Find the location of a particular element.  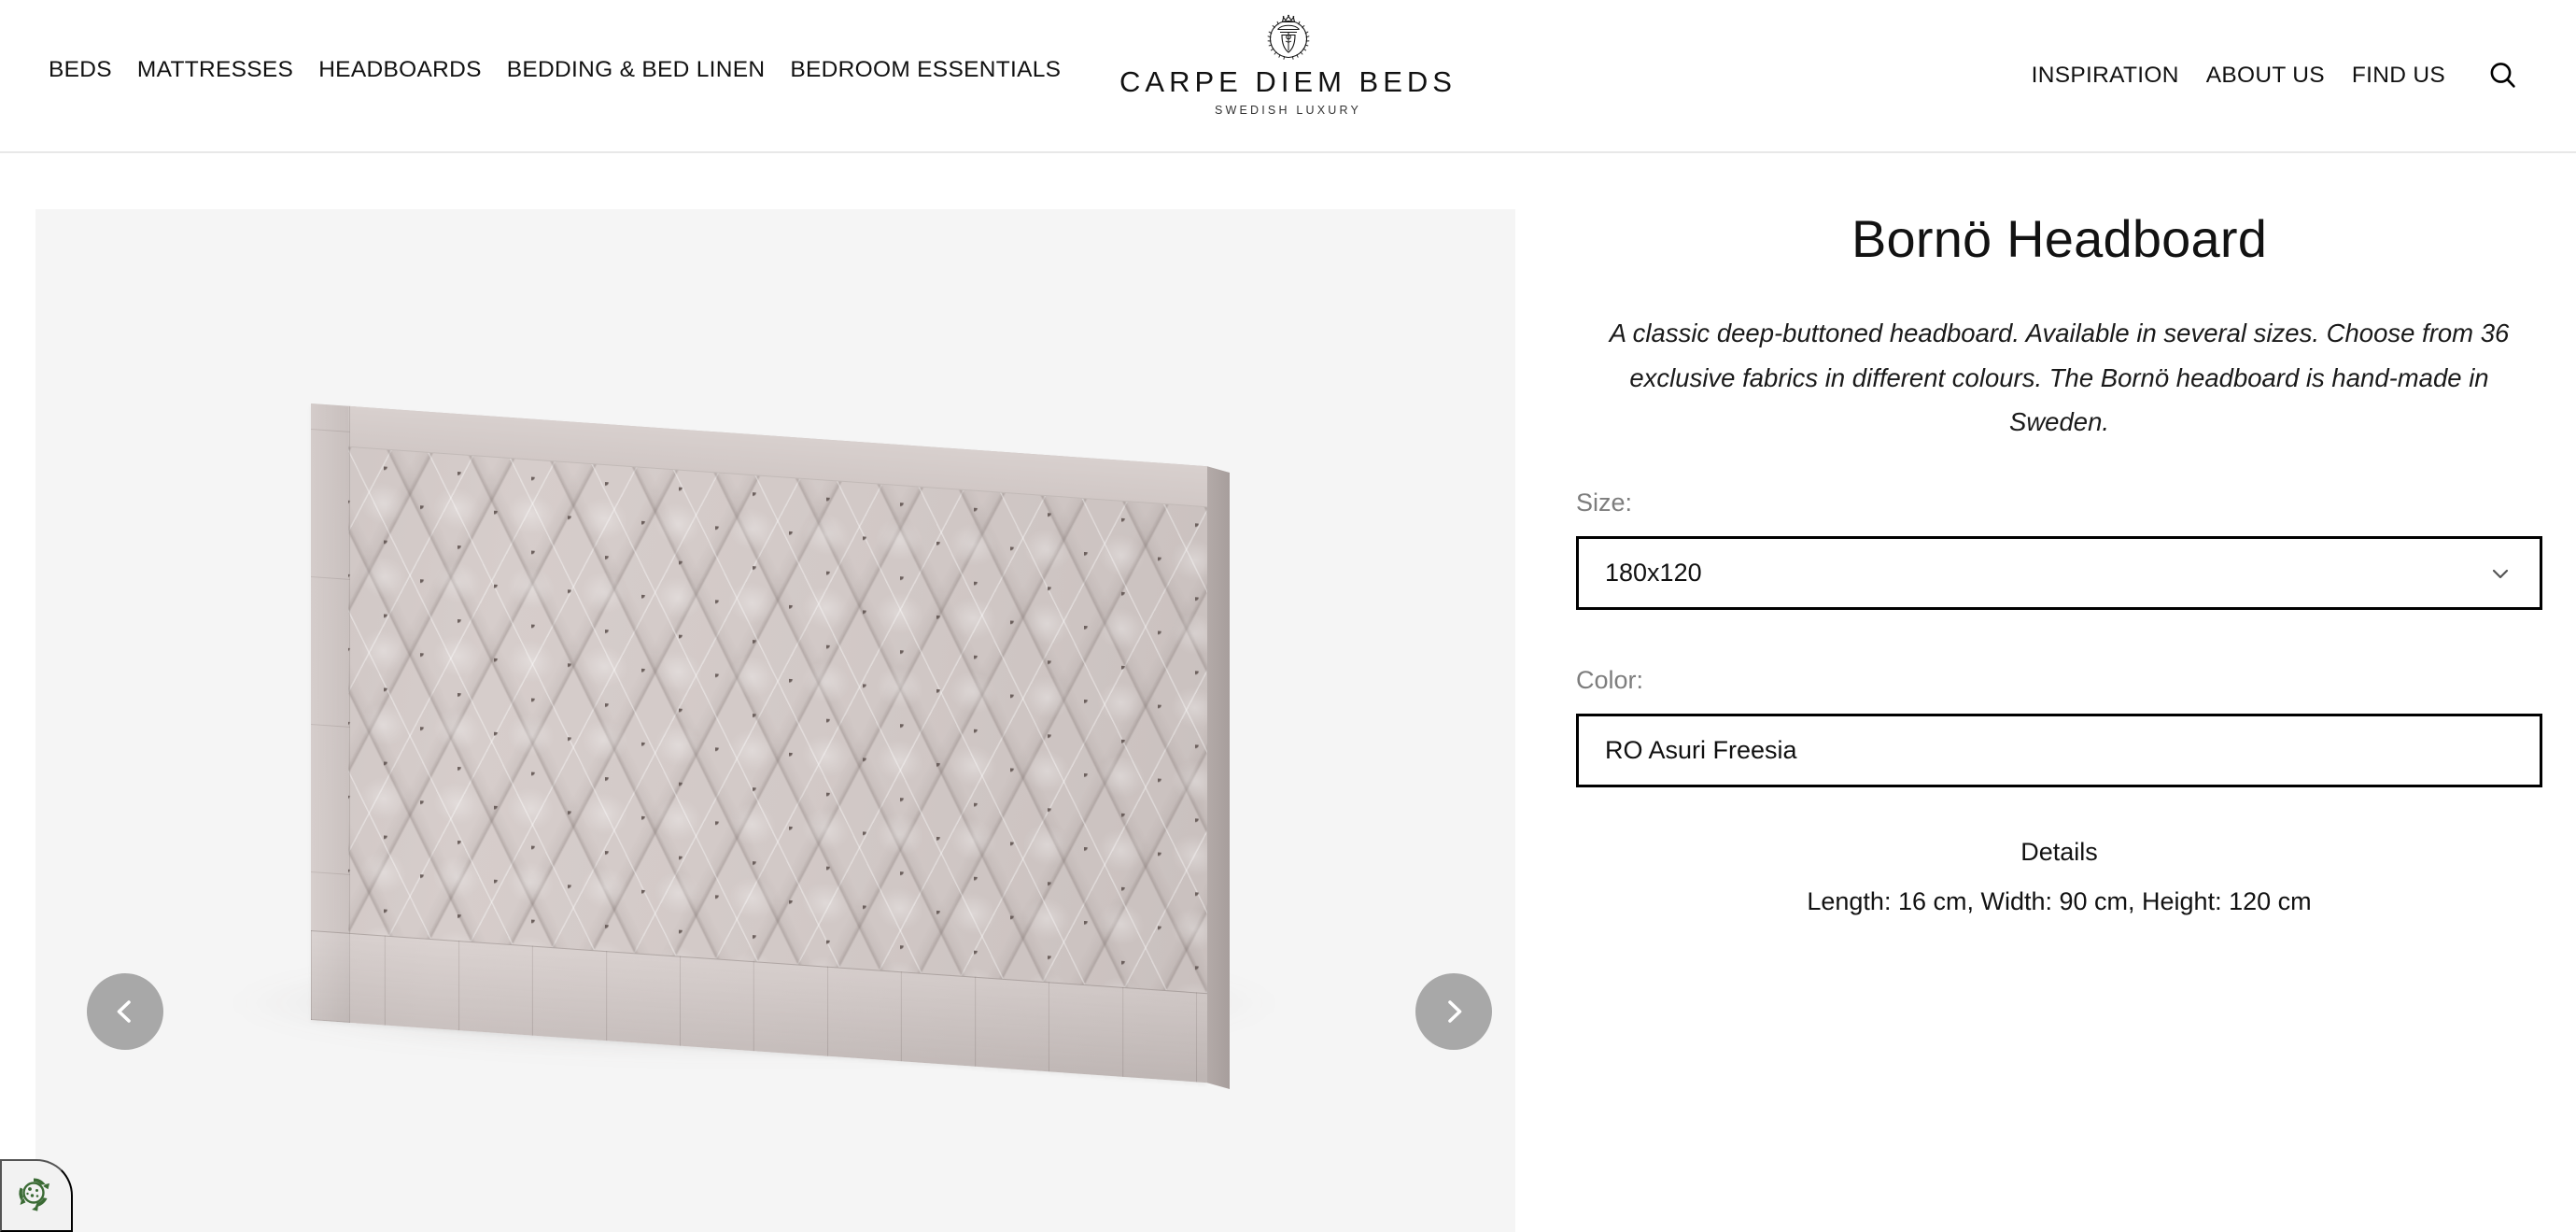

nav-item-inspiration: INSPIRATION is located at coordinates (2105, 76).